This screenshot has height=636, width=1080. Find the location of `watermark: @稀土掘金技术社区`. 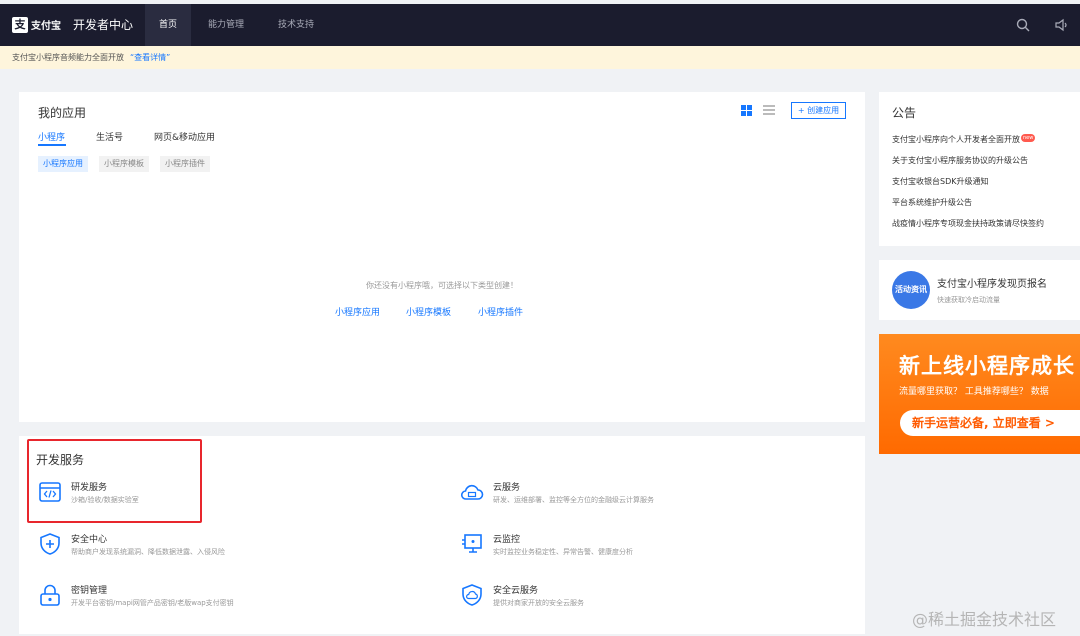

watermark: @稀土掘金技术社区 is located at coordinates (984, 619).